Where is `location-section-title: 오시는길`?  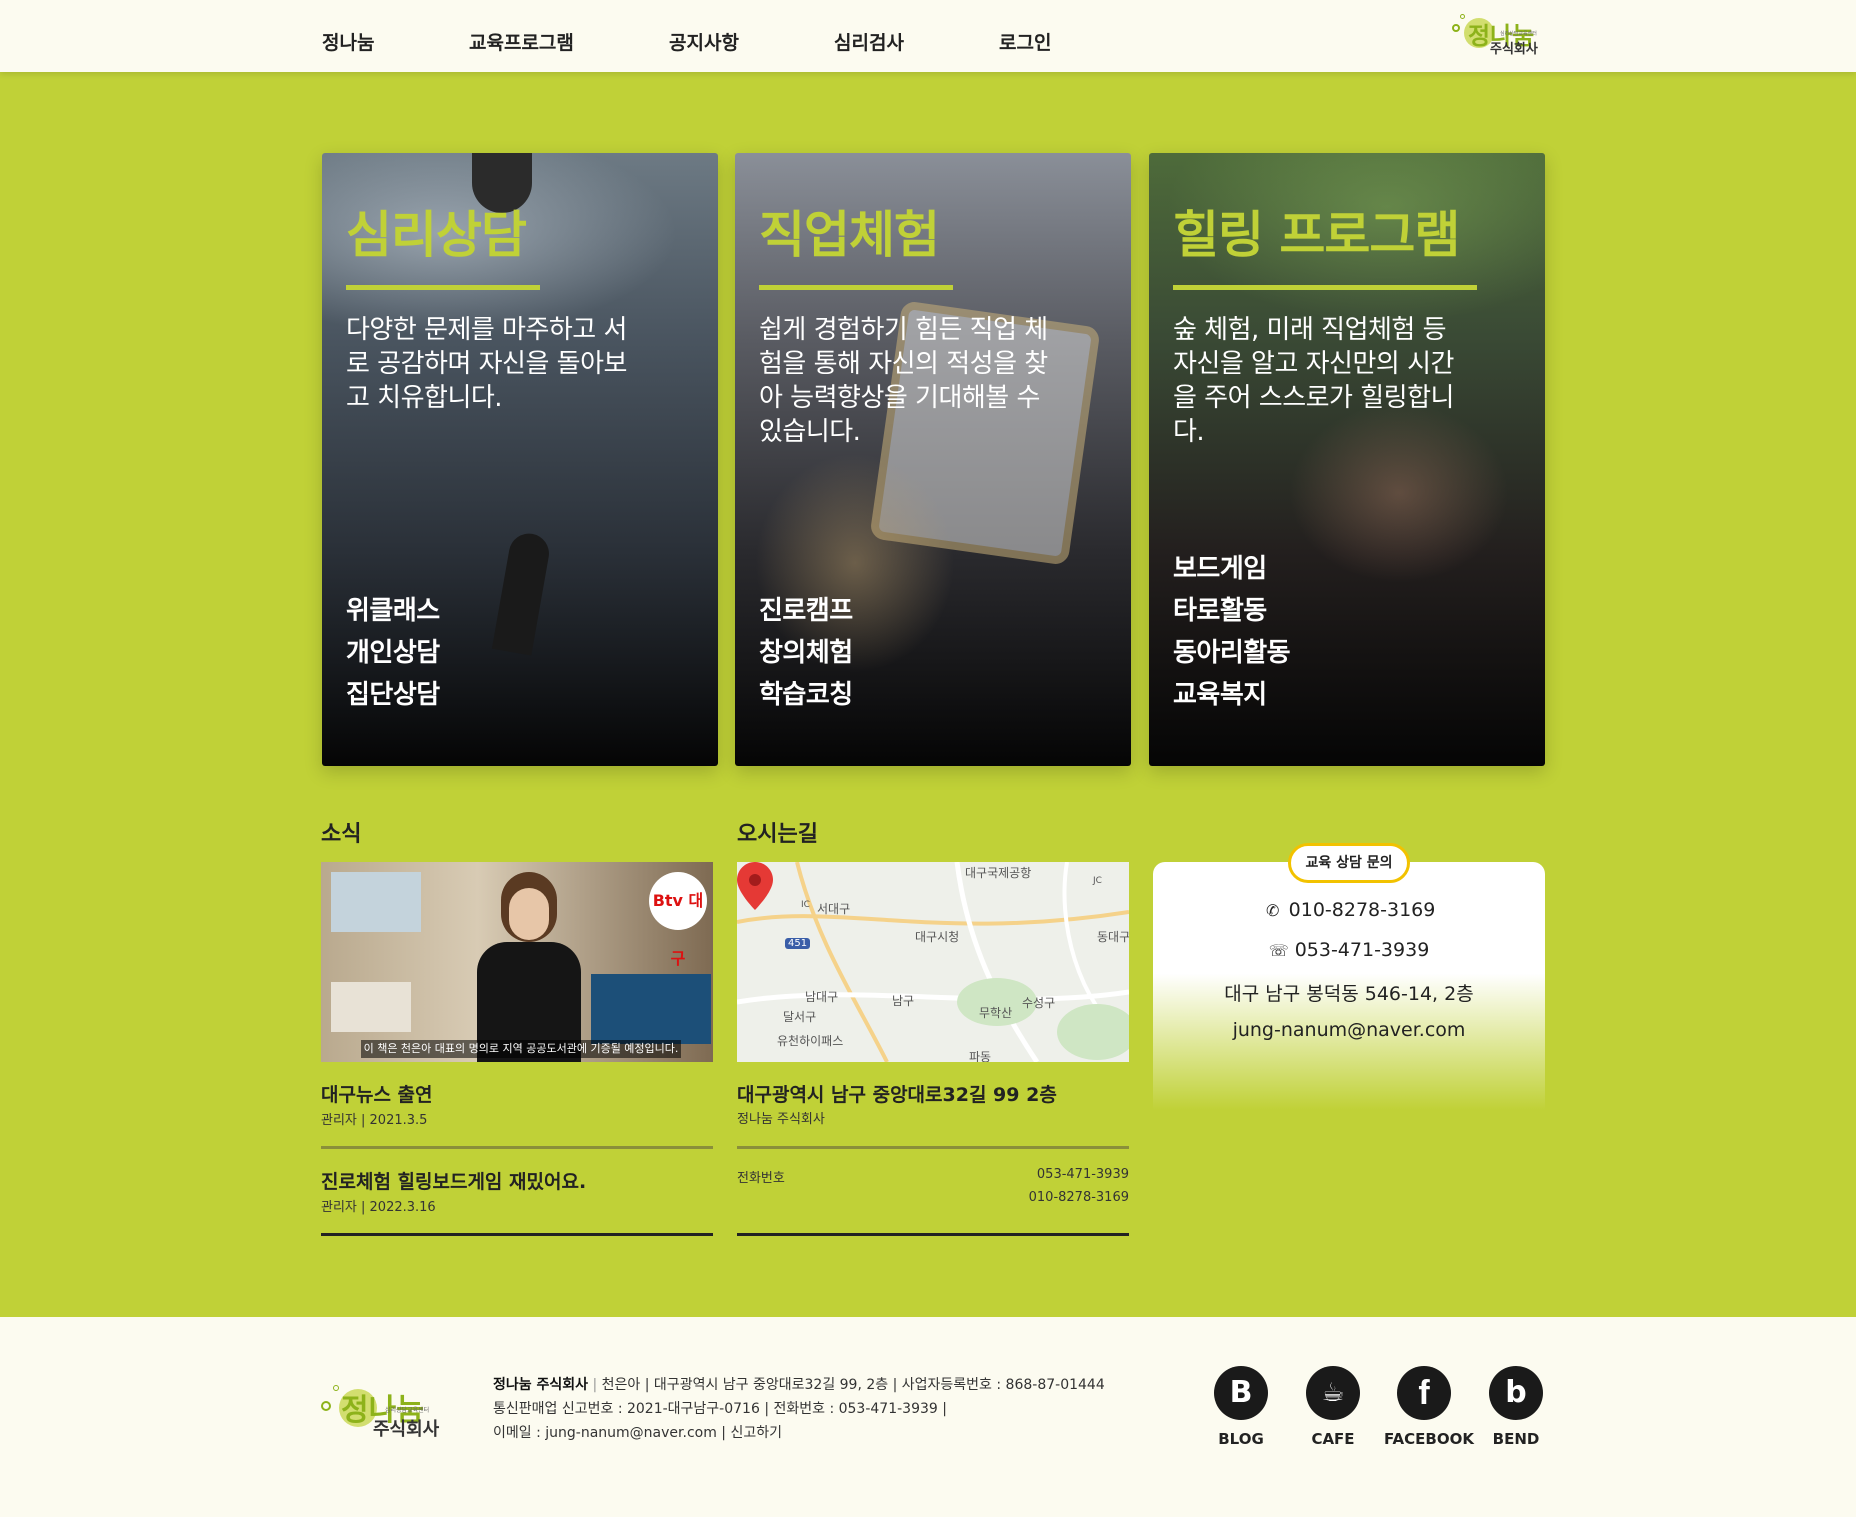
location-section-title: 오시는길 is located at coordinates (777, 834).